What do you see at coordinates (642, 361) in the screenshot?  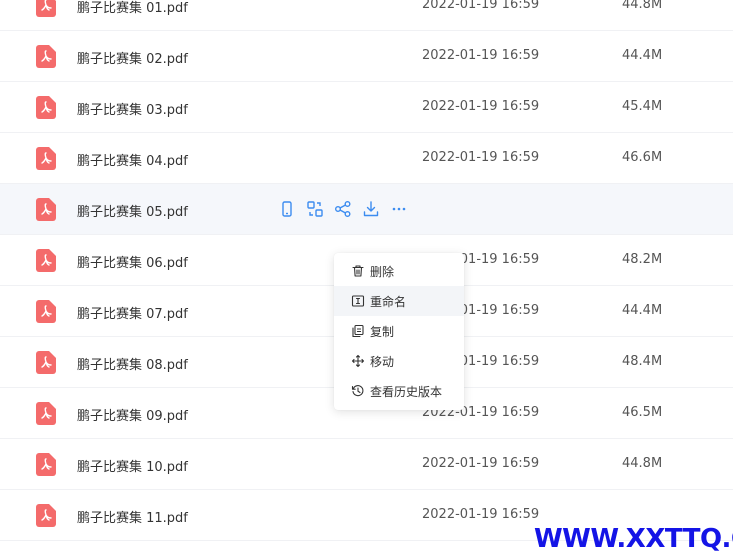 I see `file-size: 48.4M` at bounding box center [642, 361].